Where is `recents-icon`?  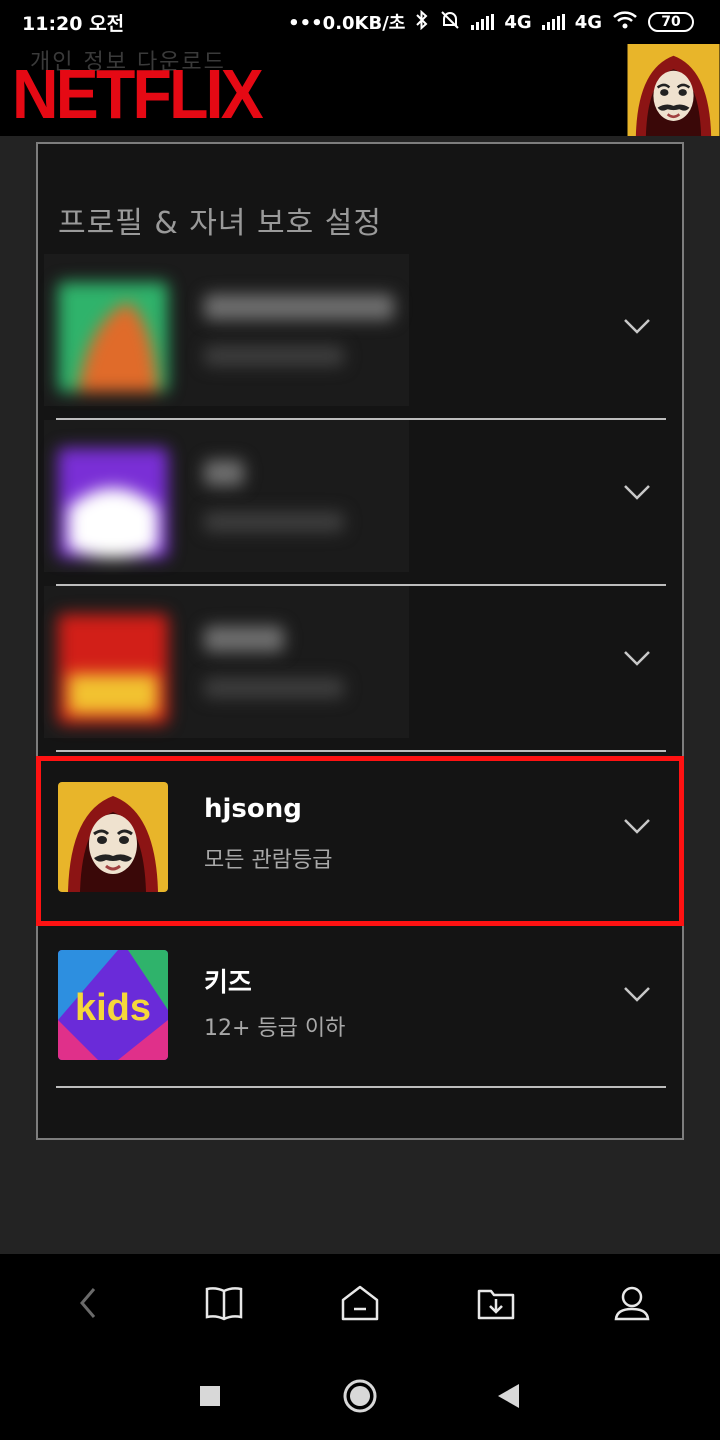
recents-icon is located at coordinates (210, 1396).